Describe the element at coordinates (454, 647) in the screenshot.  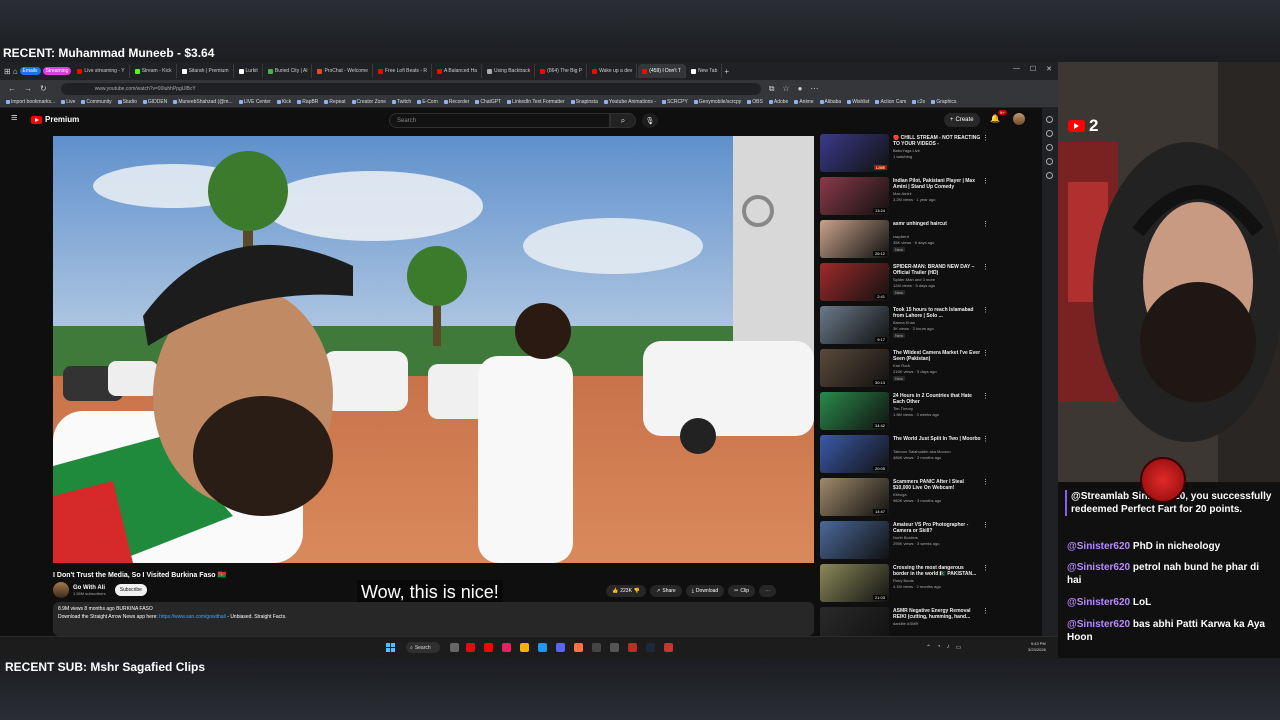
I see `task-view-icon` at that location.